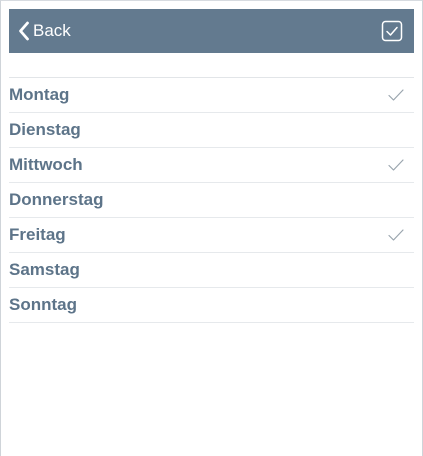 The height and width of the screenshot is (456, 423). Describe the element at coordinates (211, 235) in the screenshot. I see `weekday-row-freitag: Freitag` at that location.